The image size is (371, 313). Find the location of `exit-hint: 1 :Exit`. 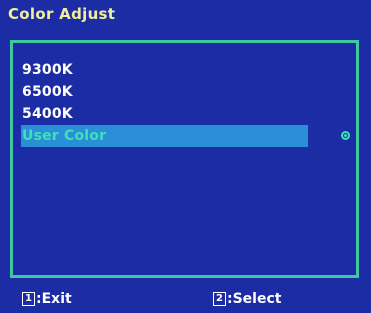

exit-hint: 1 :Exit is located at coordinates (47, 299).